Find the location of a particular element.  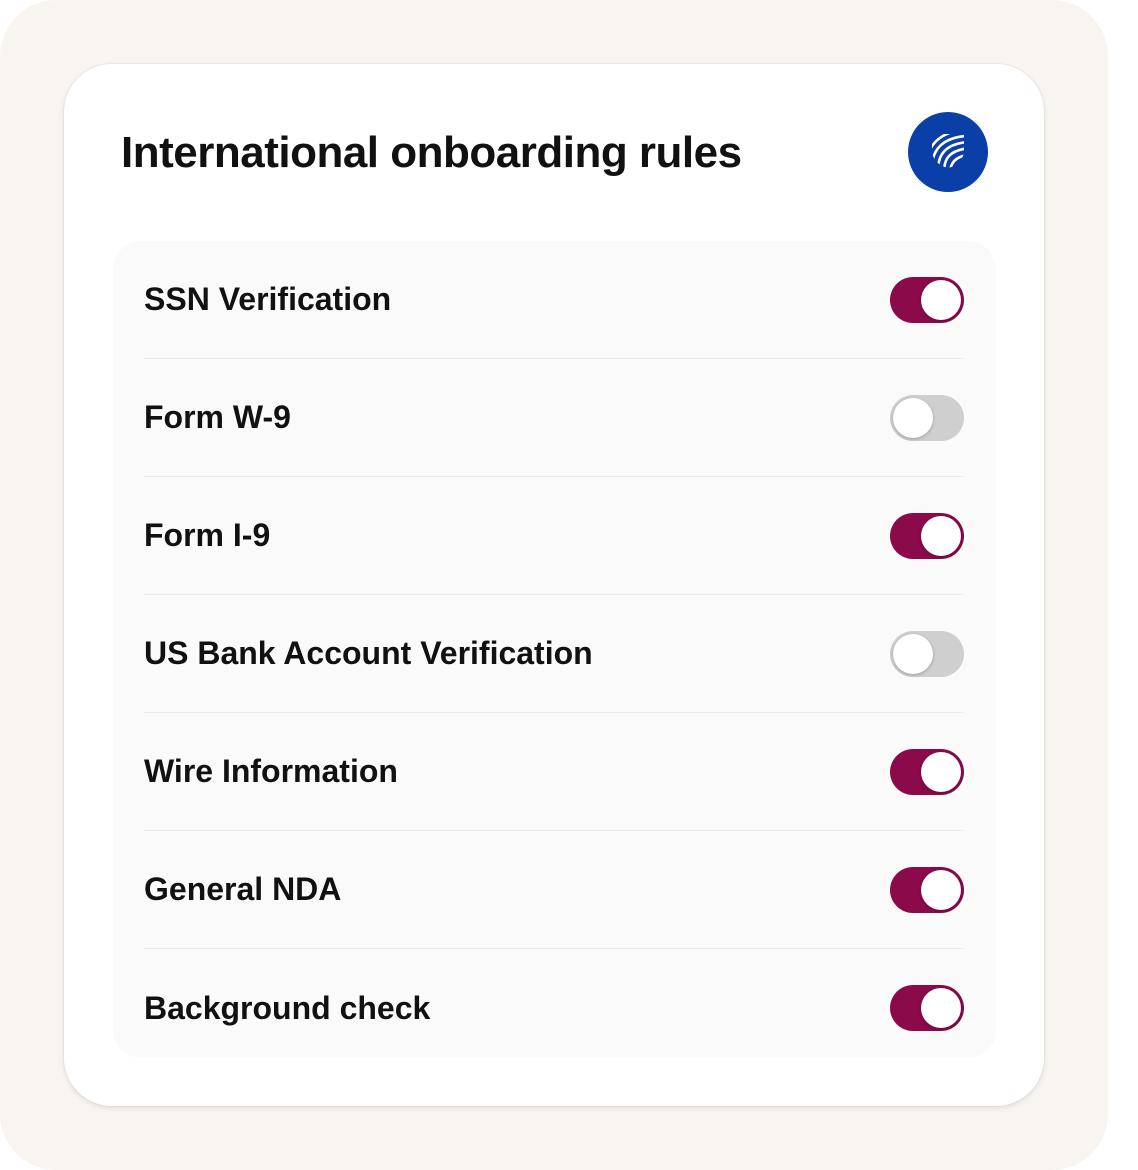

background-check-toggle is located at coordinates (927, 1008).